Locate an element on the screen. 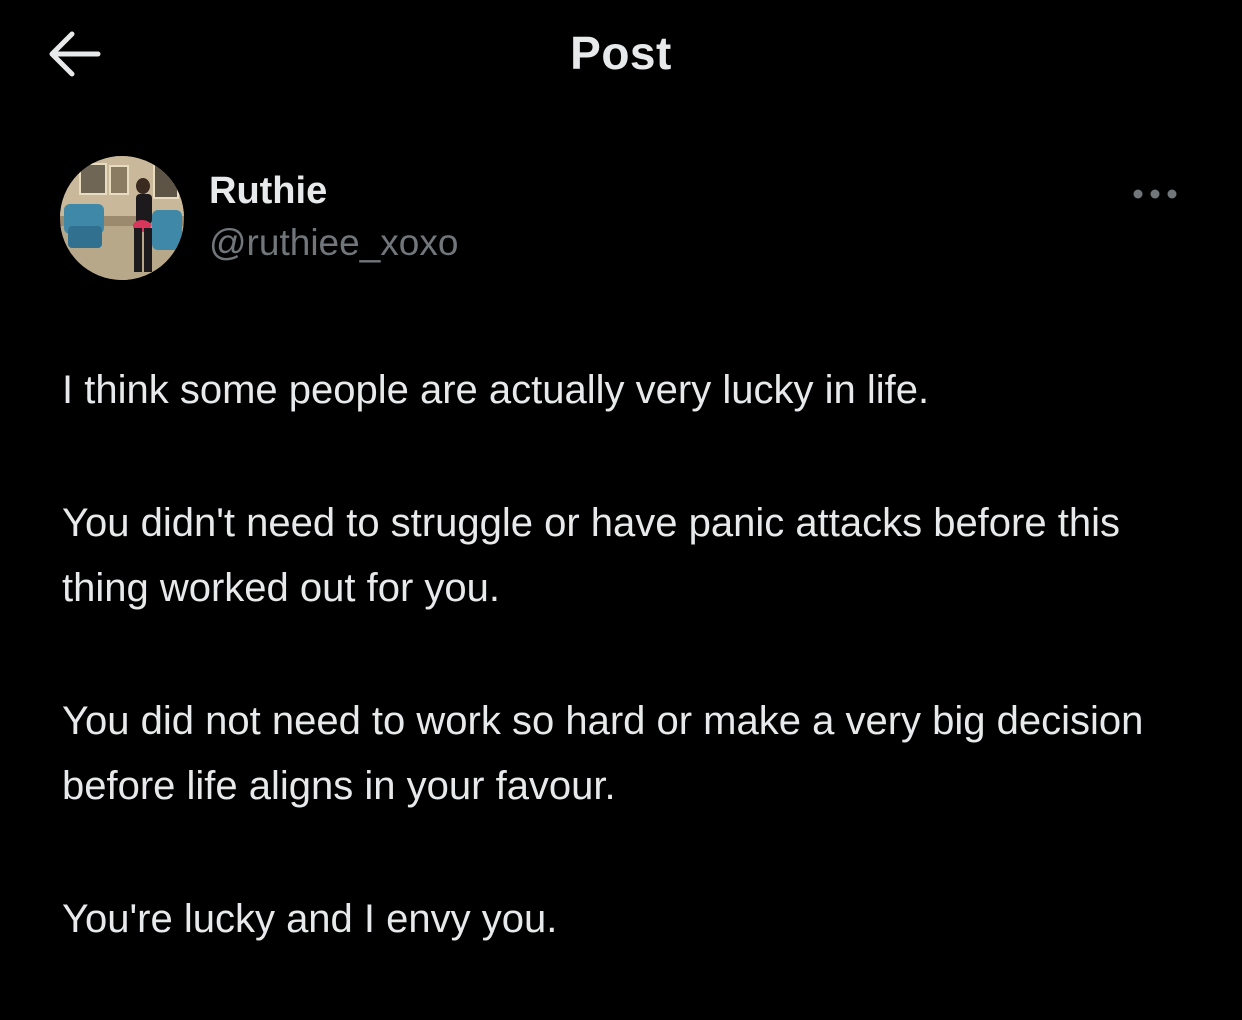 Image resolution: width=1242 pixels, height=1020 pixels. more-options-button is located at coordinates (1155, 194).